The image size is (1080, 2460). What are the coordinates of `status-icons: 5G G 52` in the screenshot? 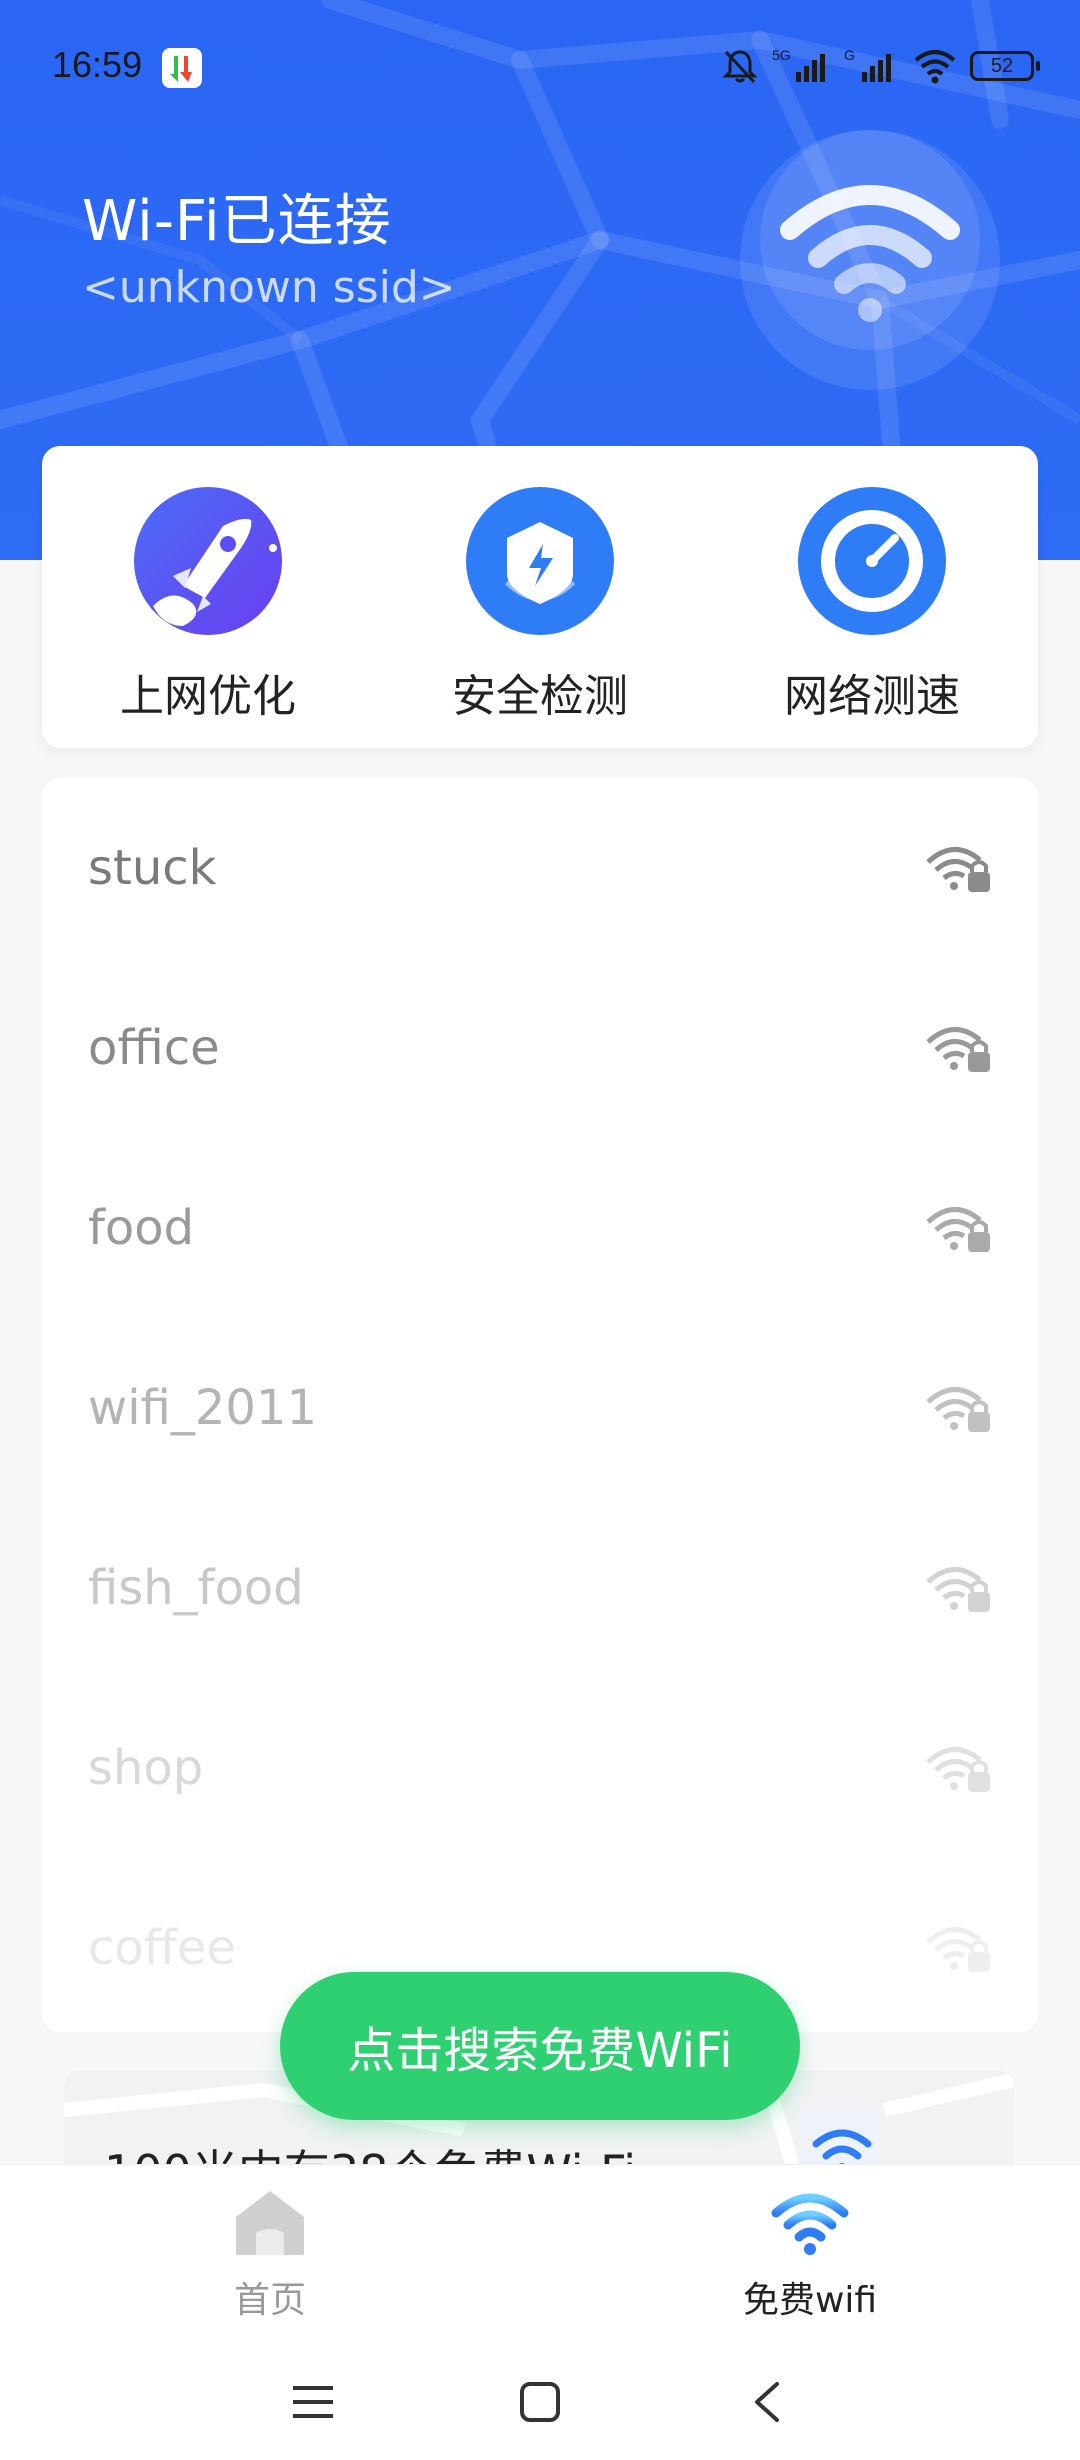 It's located at (880, 66).